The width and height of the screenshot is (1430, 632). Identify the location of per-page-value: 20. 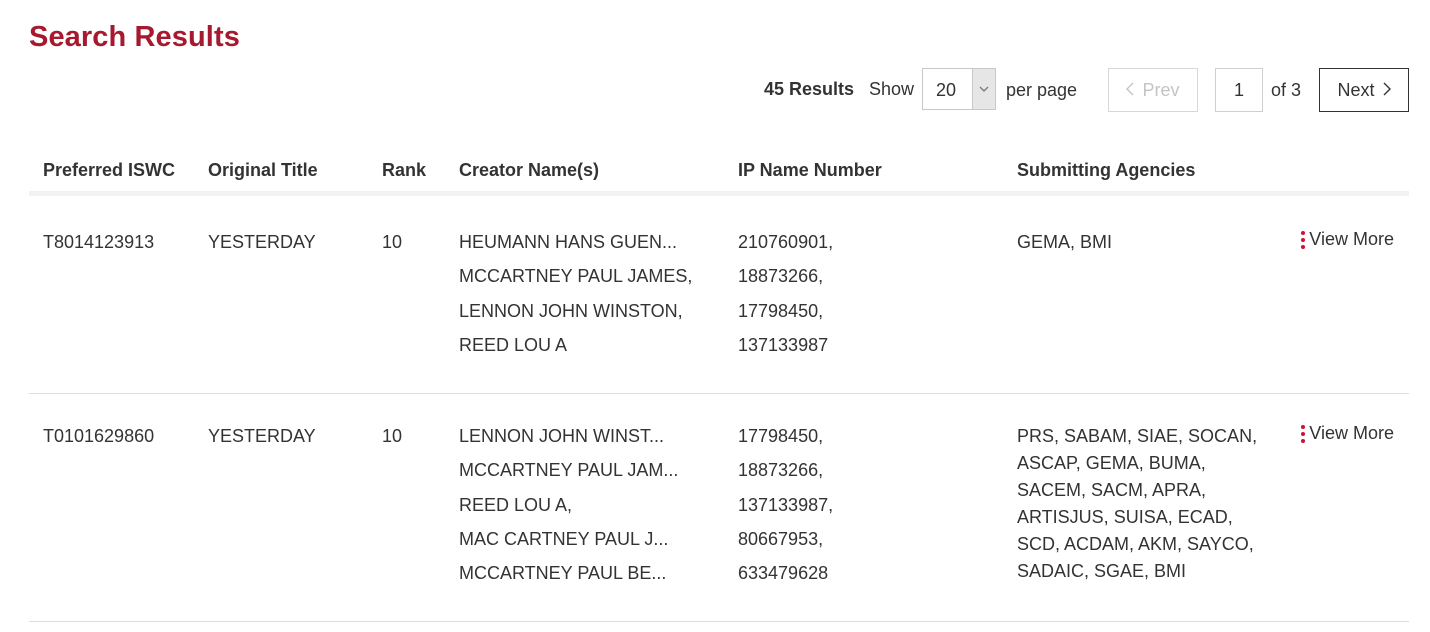
(946, 90).